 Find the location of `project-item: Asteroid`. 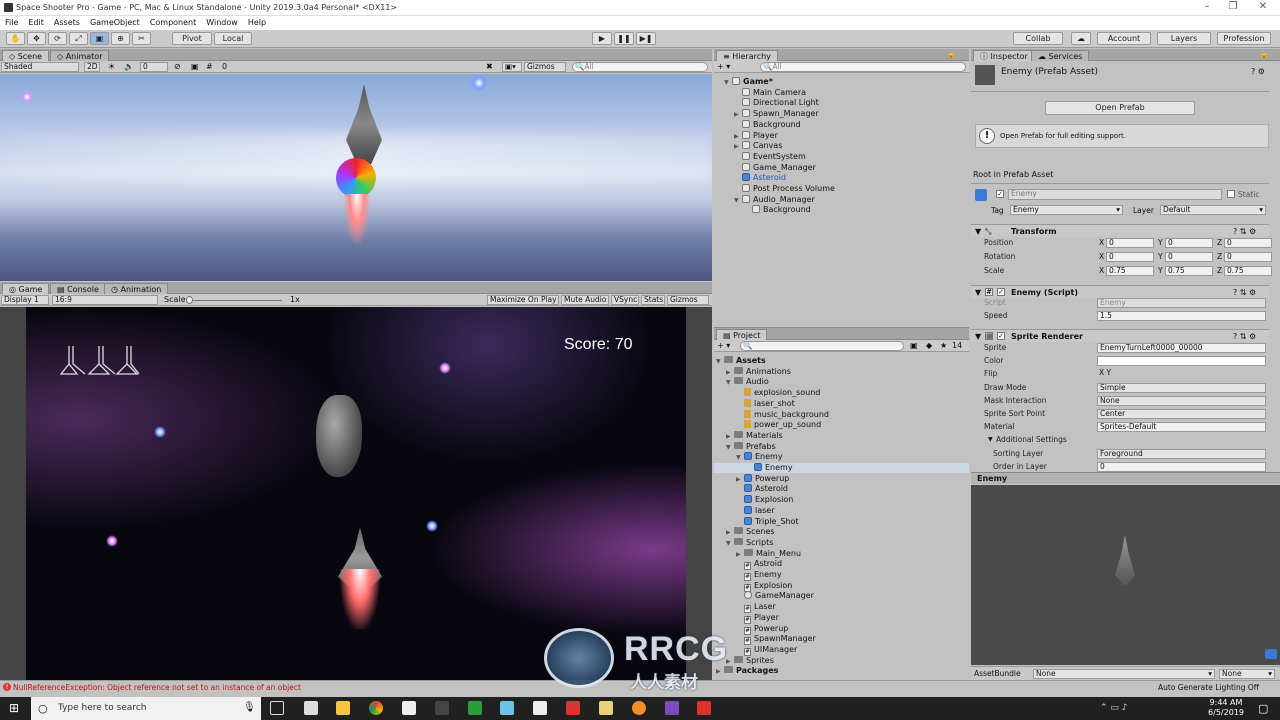

project-item: Asteroid is located at coordinates (762, 489).